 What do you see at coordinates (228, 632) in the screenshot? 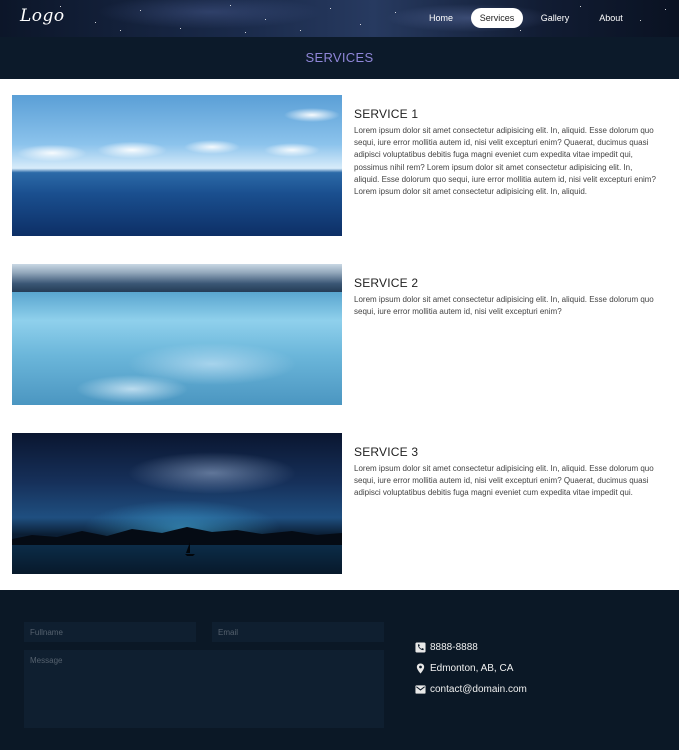
I see `email-placeholder: Email` at bounding box center [228, 632].